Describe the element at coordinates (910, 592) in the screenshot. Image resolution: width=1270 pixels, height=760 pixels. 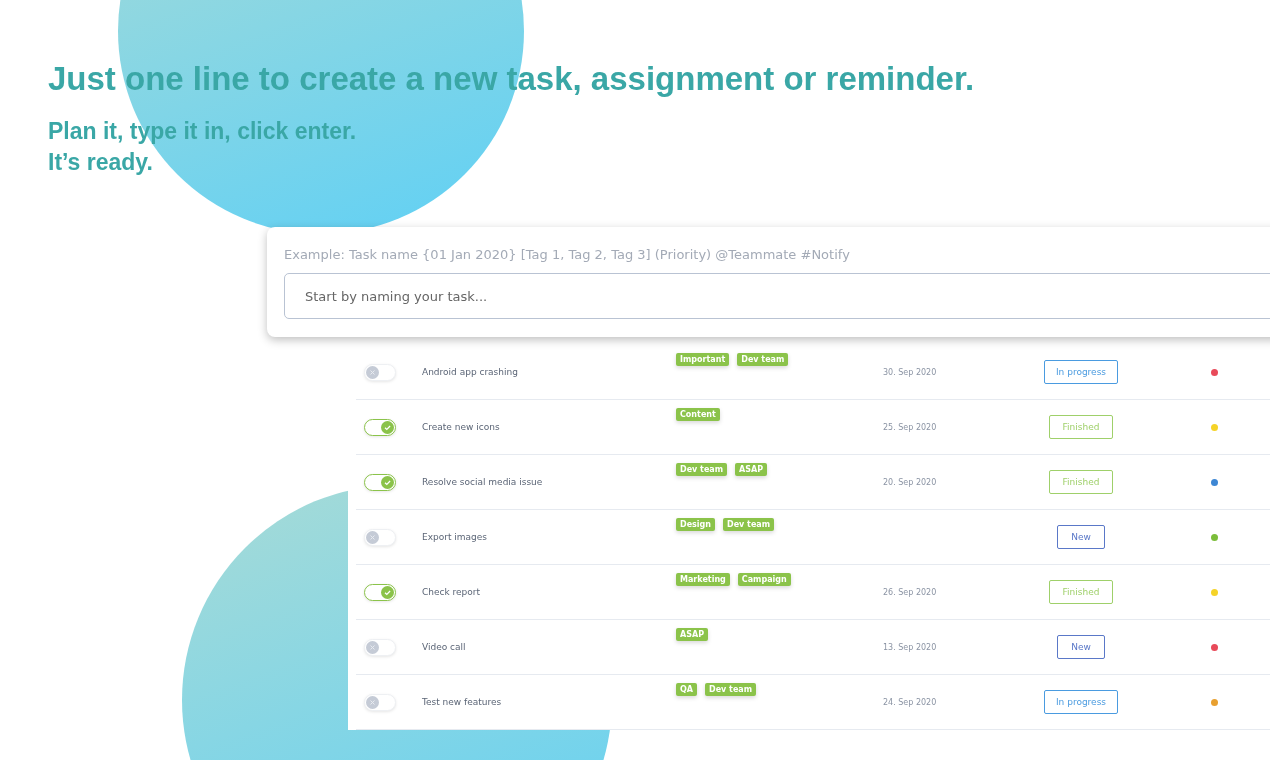
I see `due-date: 26. Sep 2020` at that location.